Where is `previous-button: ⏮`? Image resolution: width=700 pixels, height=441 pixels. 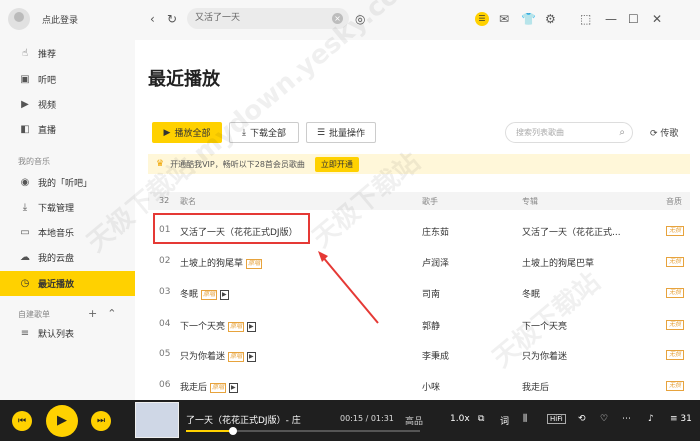
previous-button: ⏮ is located at coordinates (22, 421).